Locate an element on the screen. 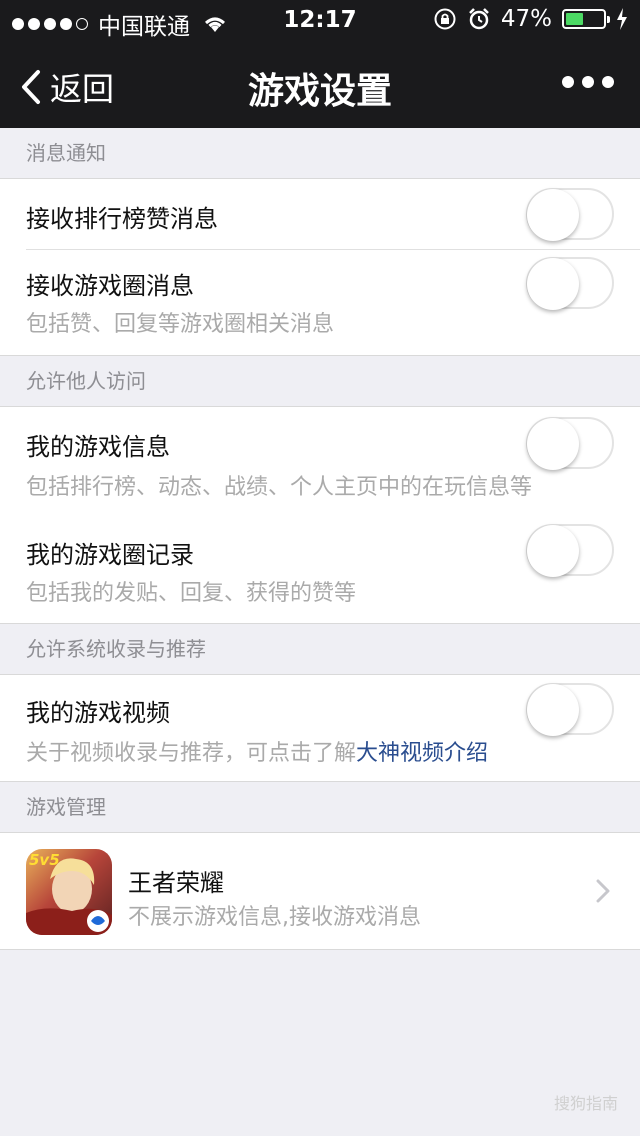 The image size is (640, 1136). setting-row-ranking-likes: 接收排行榜赞消息 is located at coordinates (320, 214).